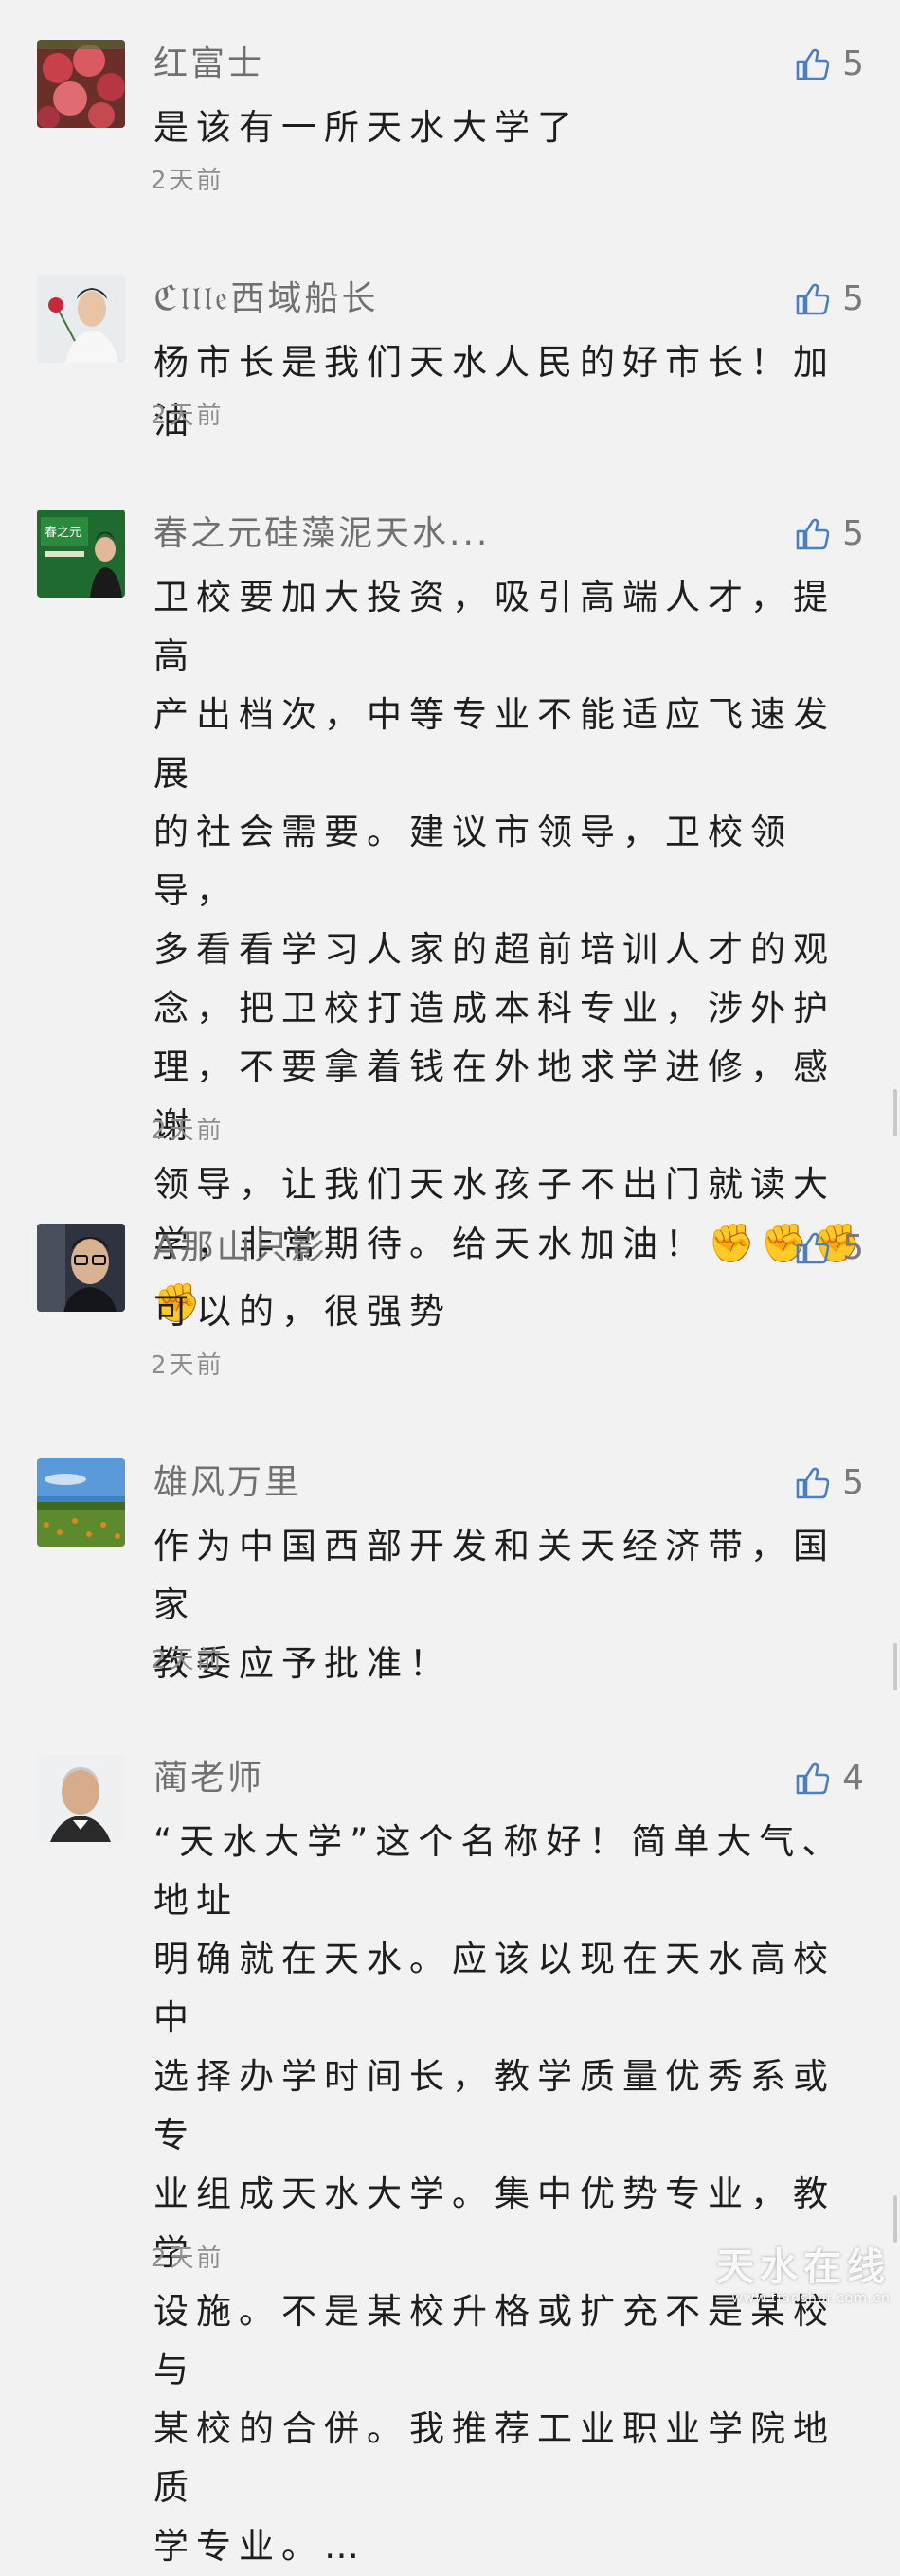 The width and height of the screenshot is (900, 2576). I want to click on watermark-url: www.tianshui.com.cn, so click(811, 2298).